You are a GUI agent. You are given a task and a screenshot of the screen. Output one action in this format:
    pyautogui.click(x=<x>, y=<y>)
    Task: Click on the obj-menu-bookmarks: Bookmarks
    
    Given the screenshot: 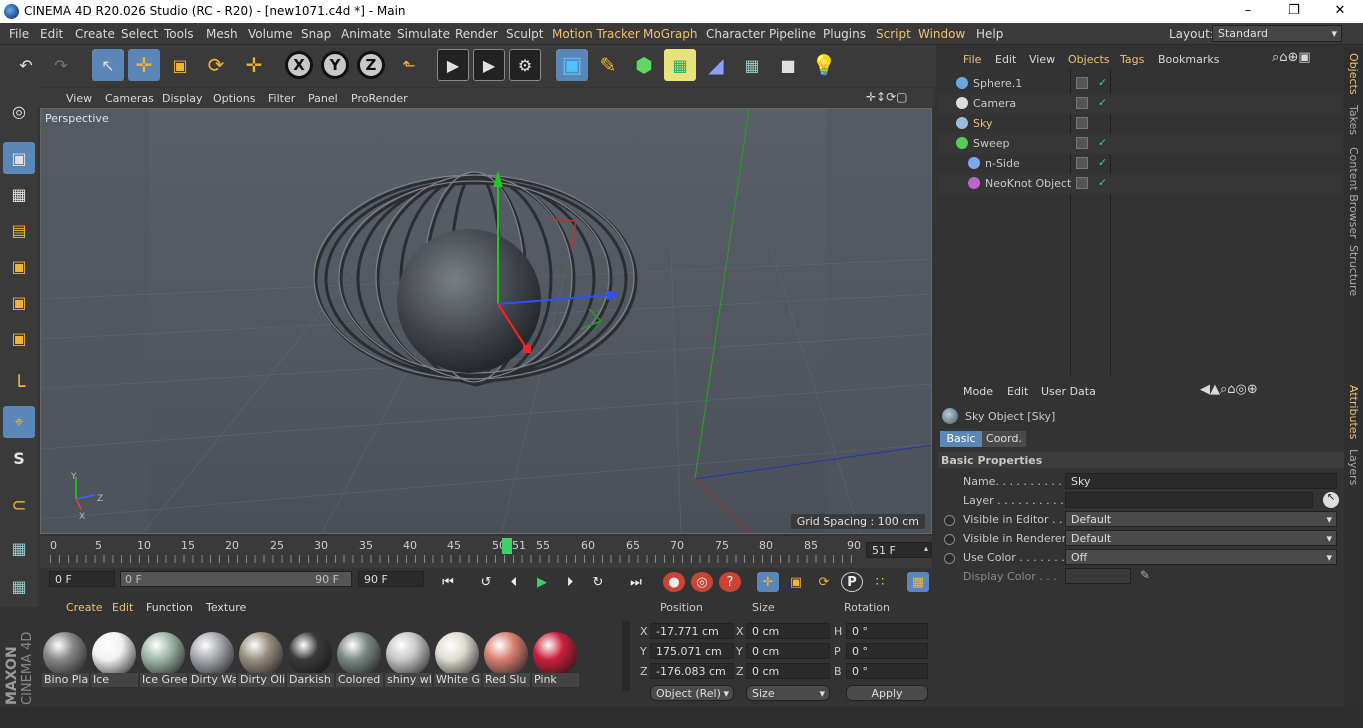 What is the action you would take?
    pyautogui.click(x=1188, y=59)
    